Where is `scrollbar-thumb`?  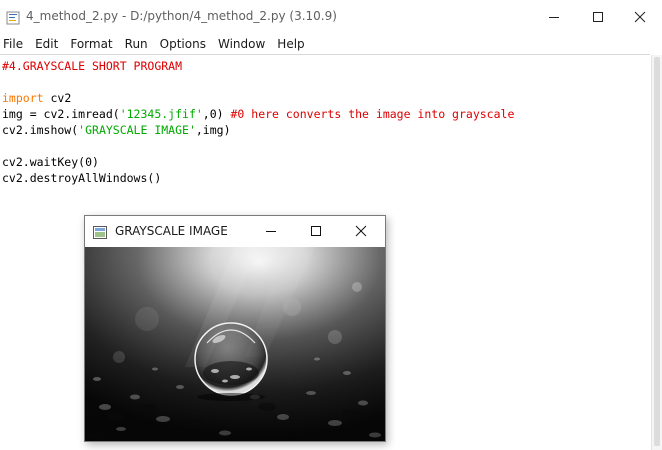 scrollbar-thumb is located at coordinates (657, 251).